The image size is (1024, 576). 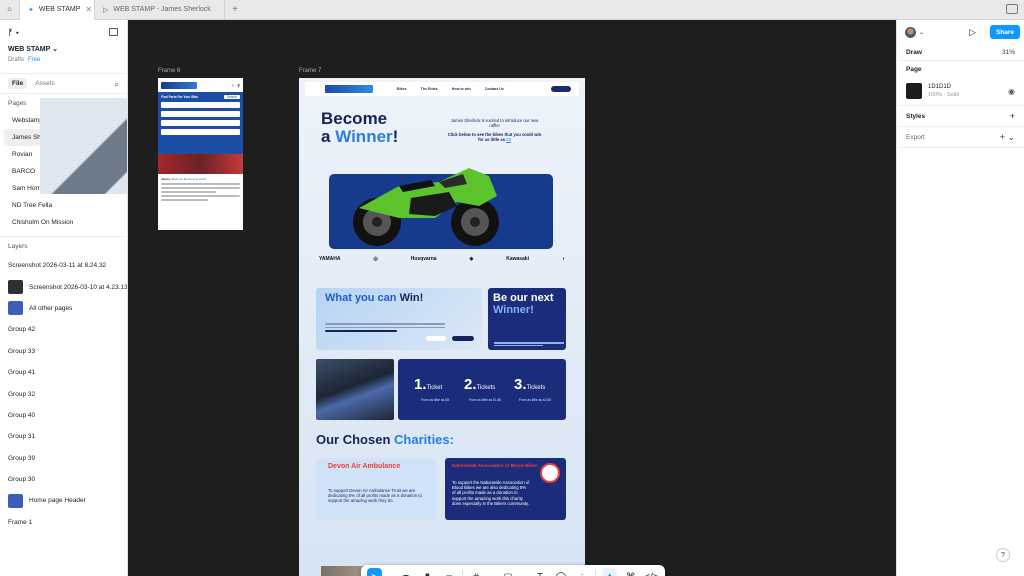 I want to click on page-item: ND Tree Fella, so click(x=63, y=205).